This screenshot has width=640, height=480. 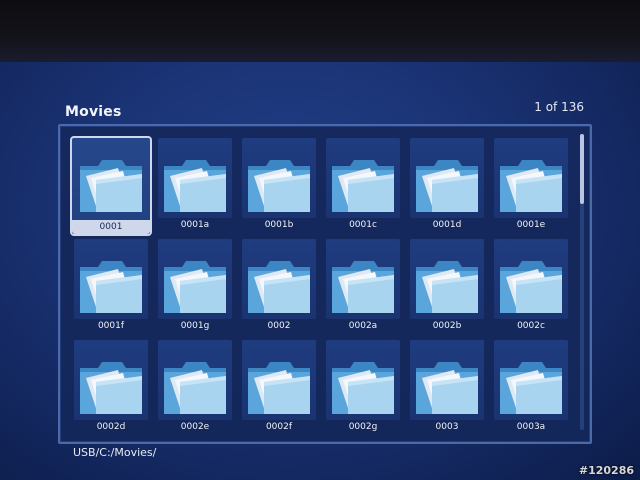 I want to click on folder-tile: 0002b, so click(x=447, y=286).